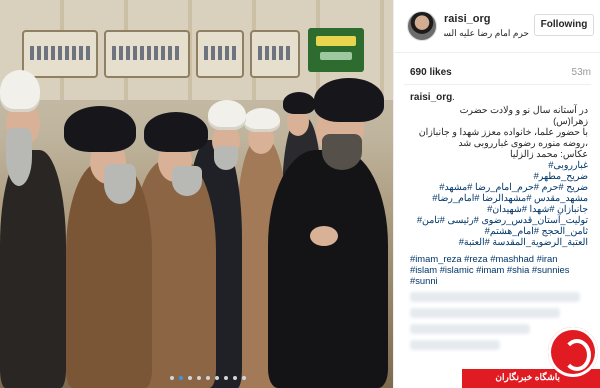 This screenshot has height=388, width=600. I want to click on watermark-text: باشگاه خبرنگاران, so click(527, 377).